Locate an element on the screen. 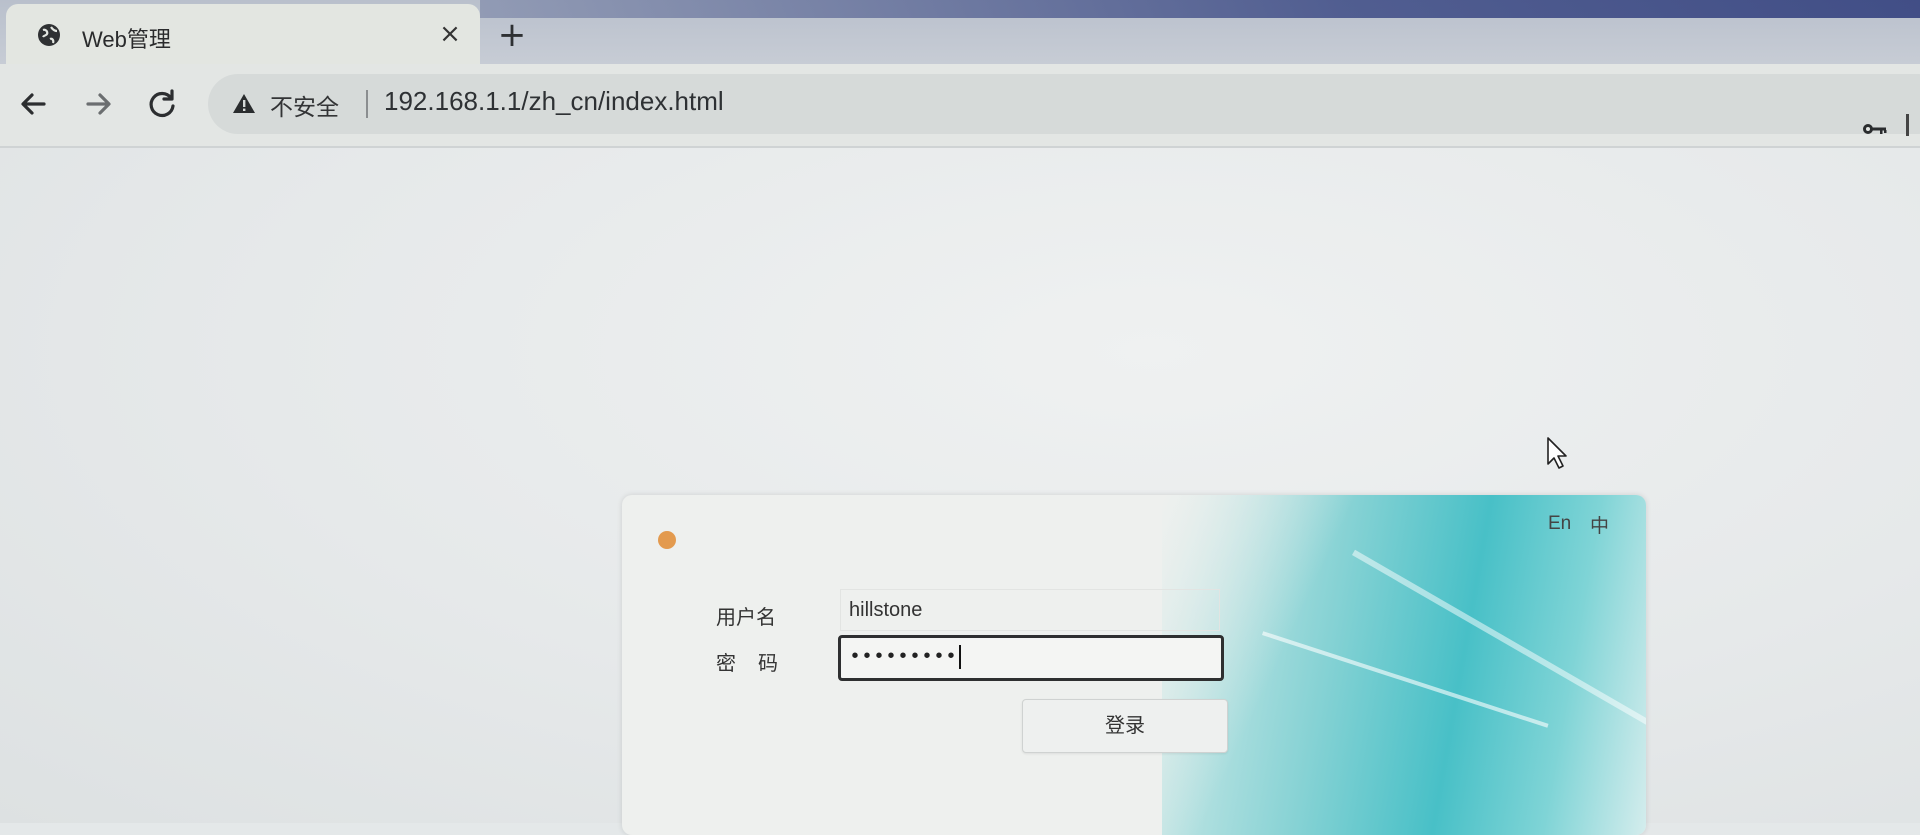 The image size is (1920, 835). active-tab: Web管理 × is located at coordinates (243, 35).